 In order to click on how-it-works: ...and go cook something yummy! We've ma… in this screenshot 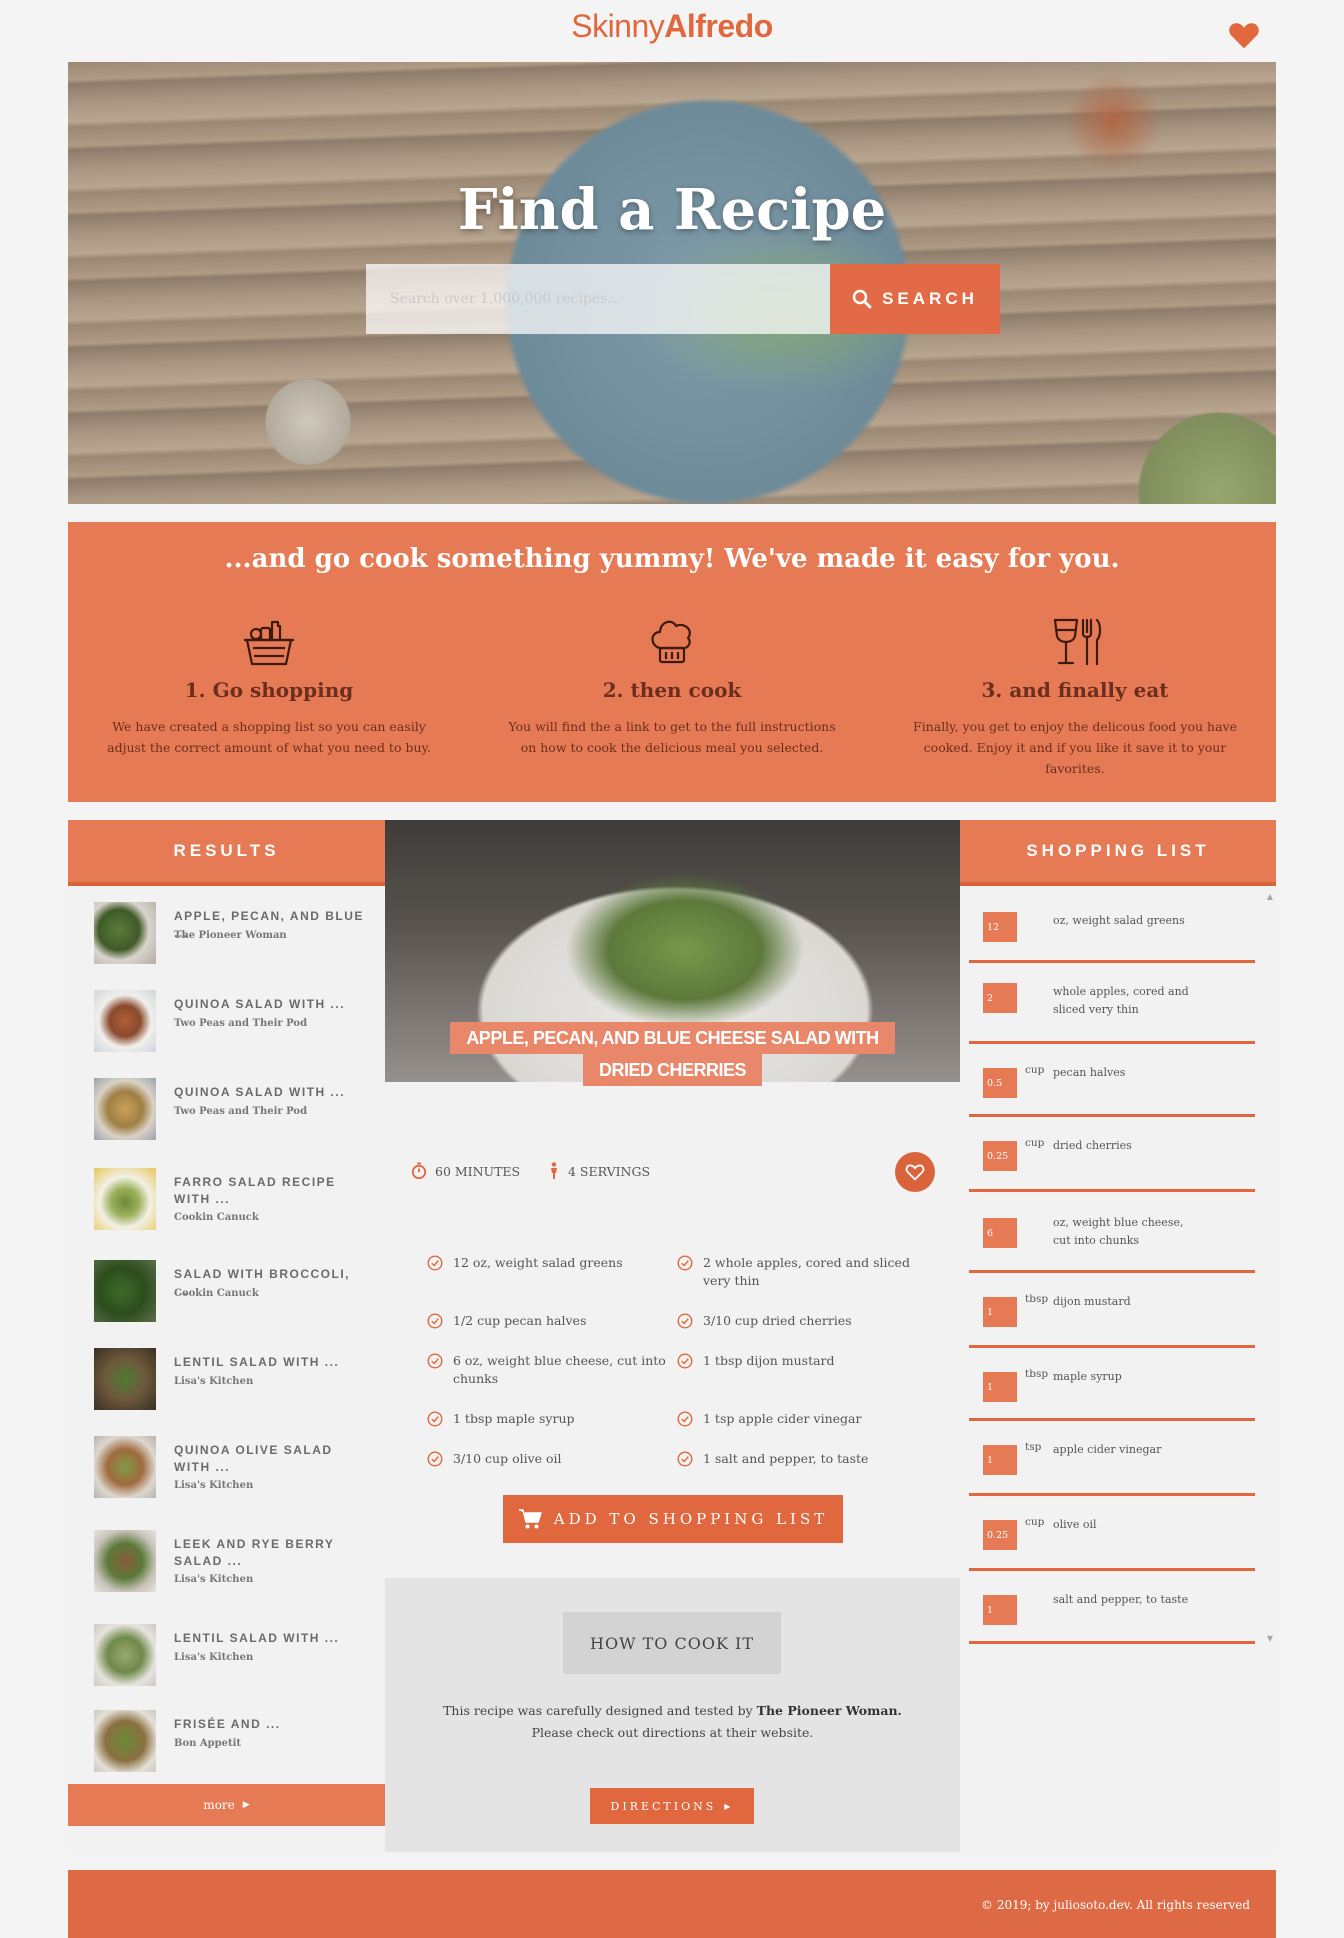, I will do `click(672, 662)`.